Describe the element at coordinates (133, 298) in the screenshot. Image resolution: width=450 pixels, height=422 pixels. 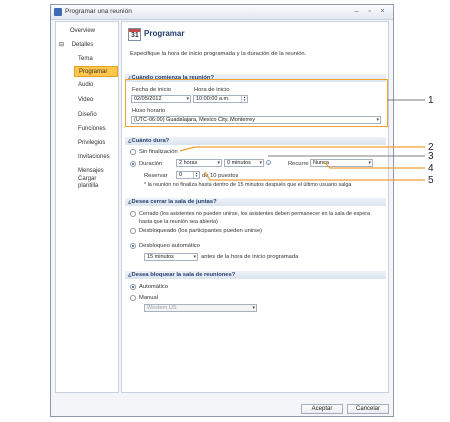
I see `lock-manual-radio` at that location.